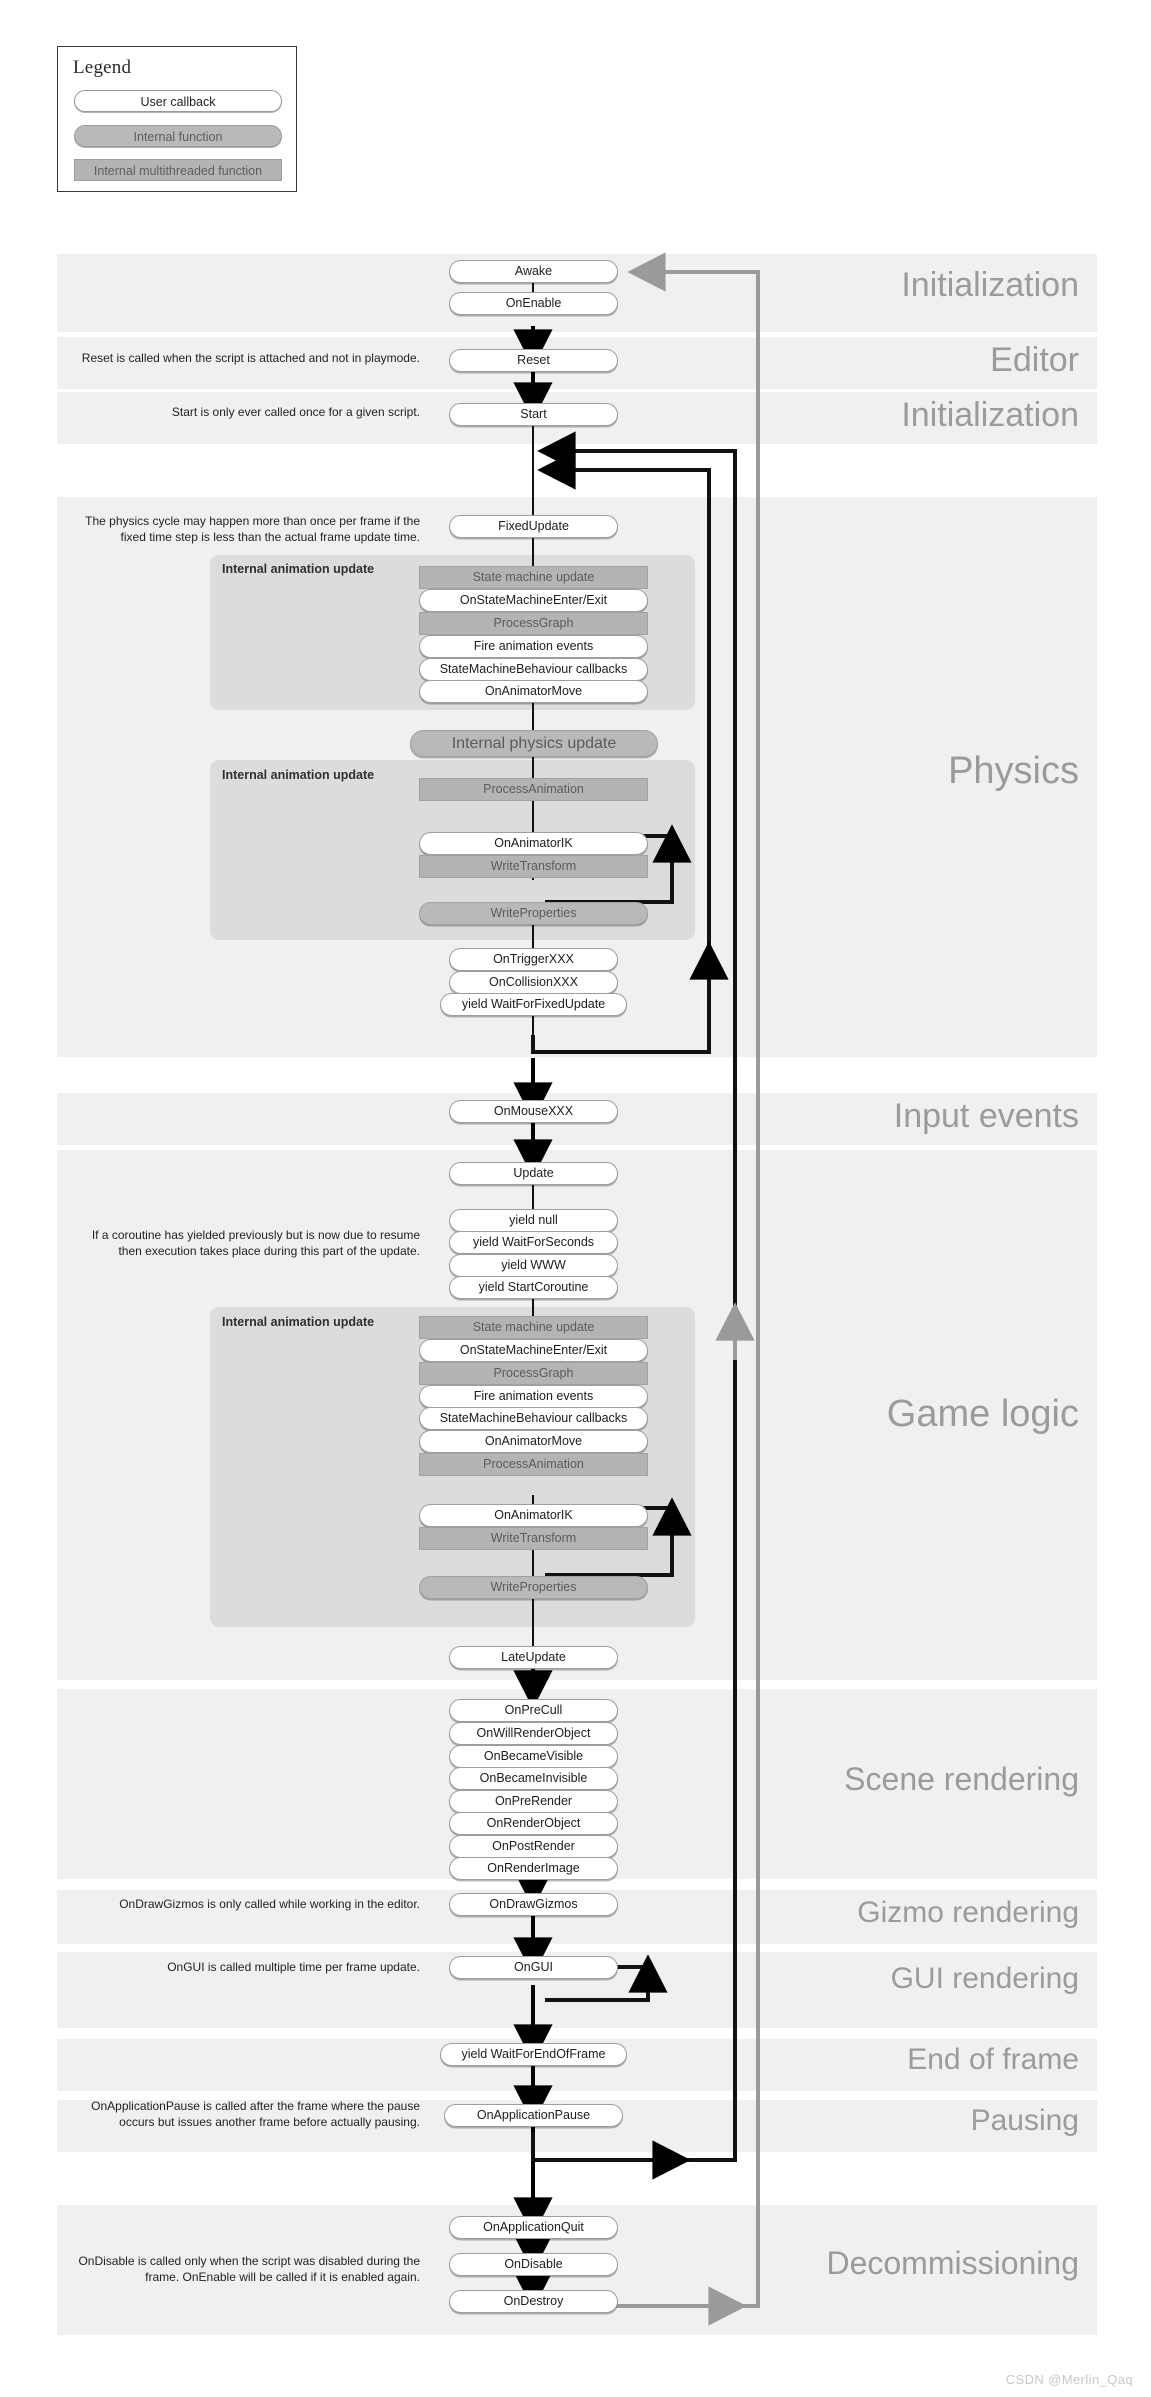 This screenshot has width=1151, height=2397. What do you see at coordinates (533, 1111) in the screenshot?
I see `node-onmousexxx: OnMouseXXX` at bounding box center [533, 1111].